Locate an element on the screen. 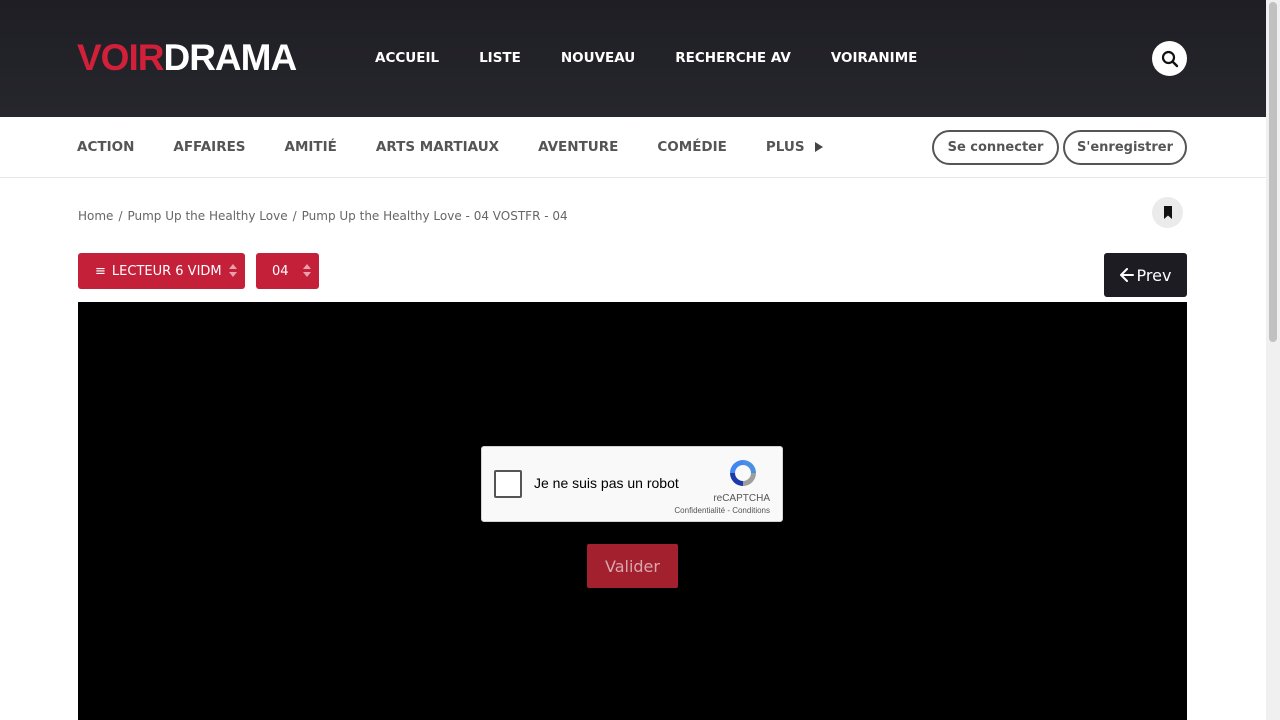 This screenshot has width=1280, height=720. episode-select: 04 is located at coordinates (287, 271).